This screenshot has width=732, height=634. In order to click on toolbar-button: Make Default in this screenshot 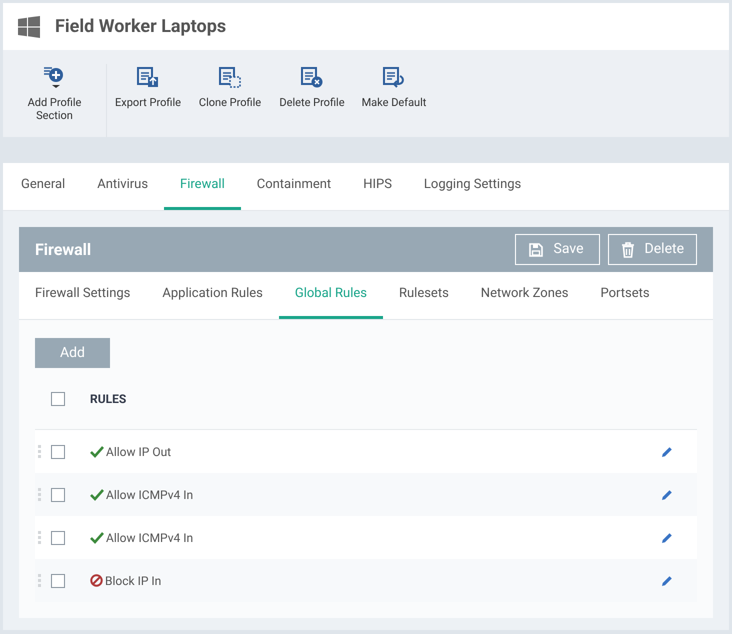, I will do `click(394, 86)`.